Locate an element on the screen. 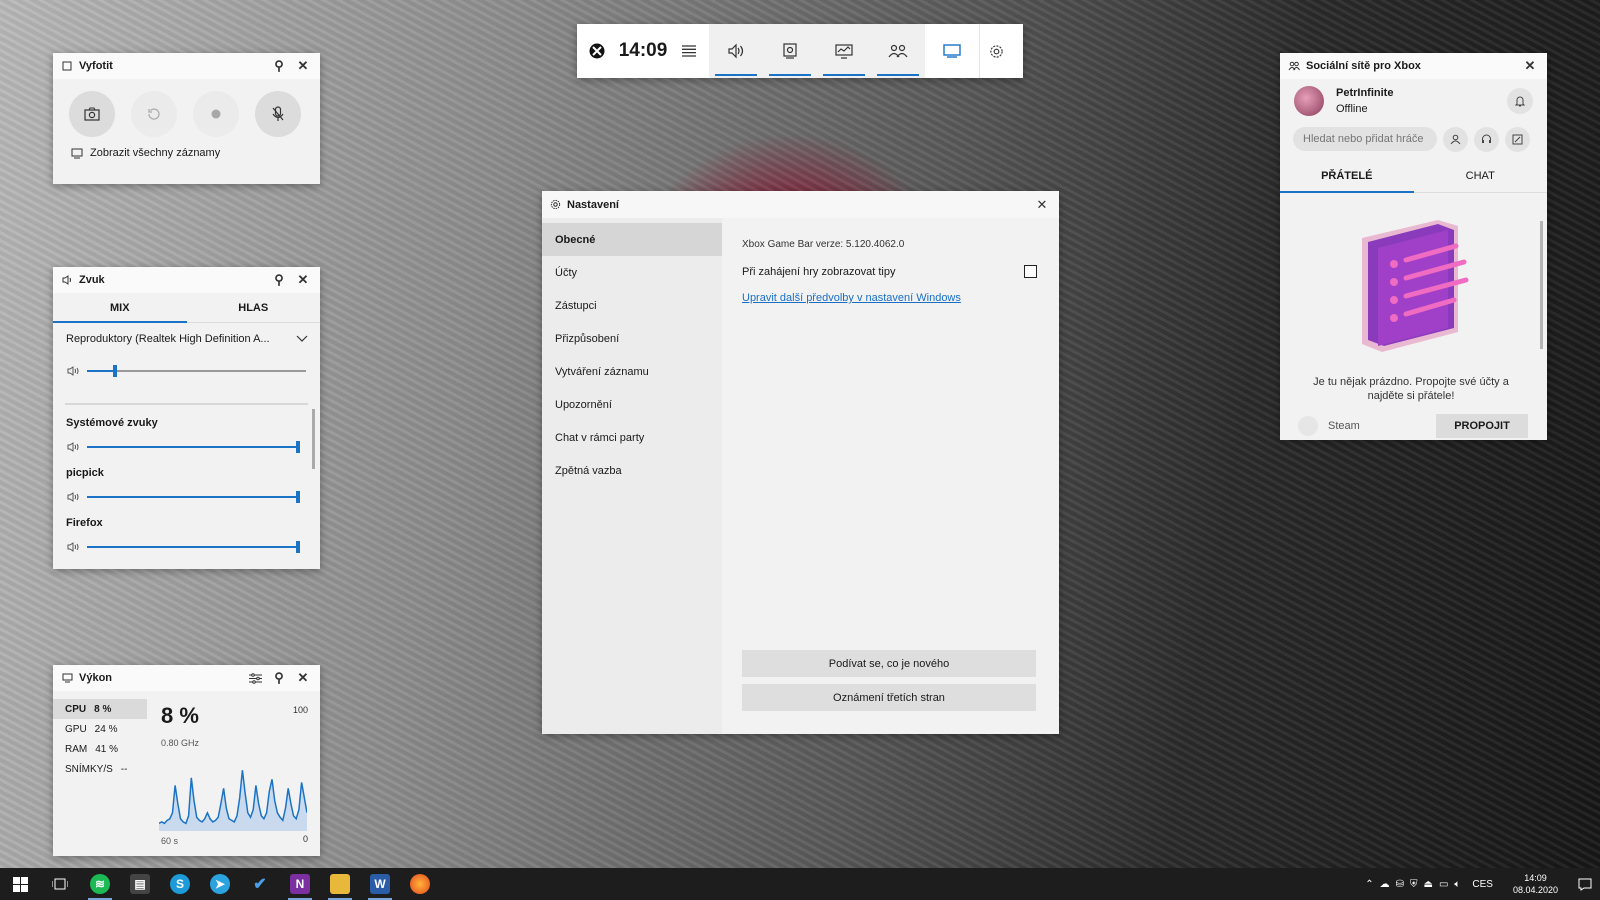 This screenshot has height=900, width=1600. record-last-button is located at coordinates (154, 114).